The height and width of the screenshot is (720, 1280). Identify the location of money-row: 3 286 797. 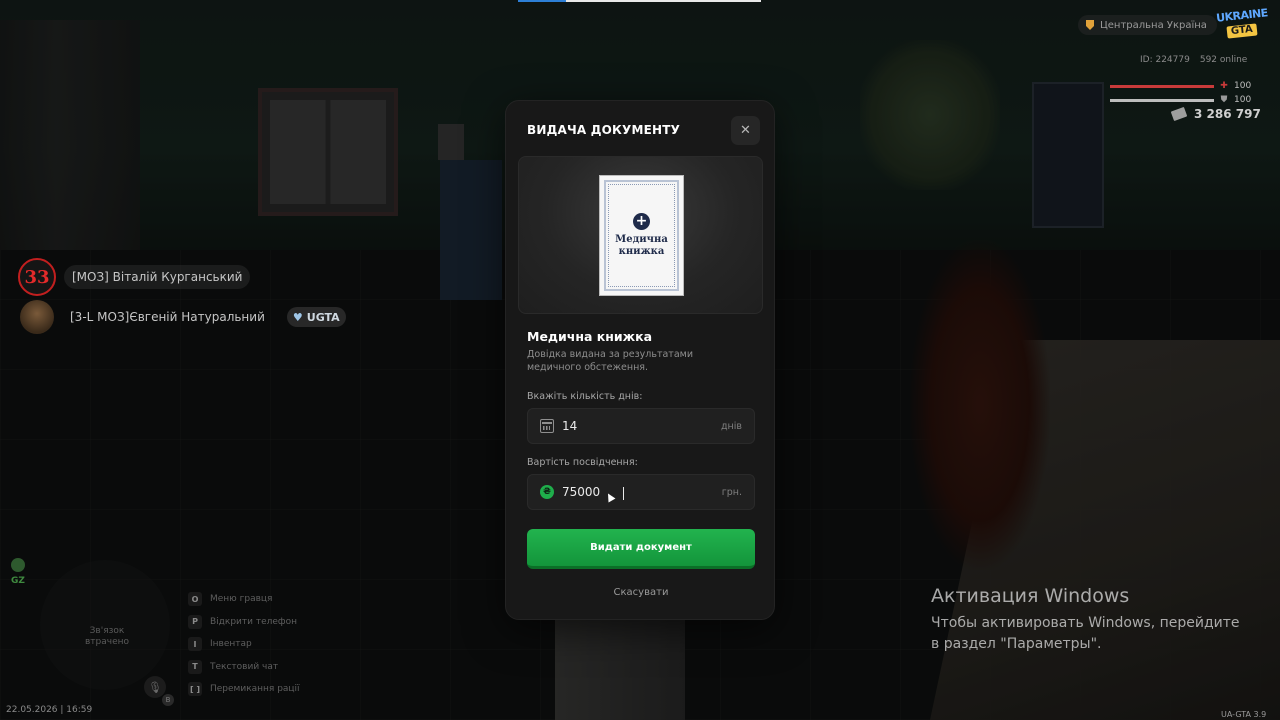
(1215, 114).